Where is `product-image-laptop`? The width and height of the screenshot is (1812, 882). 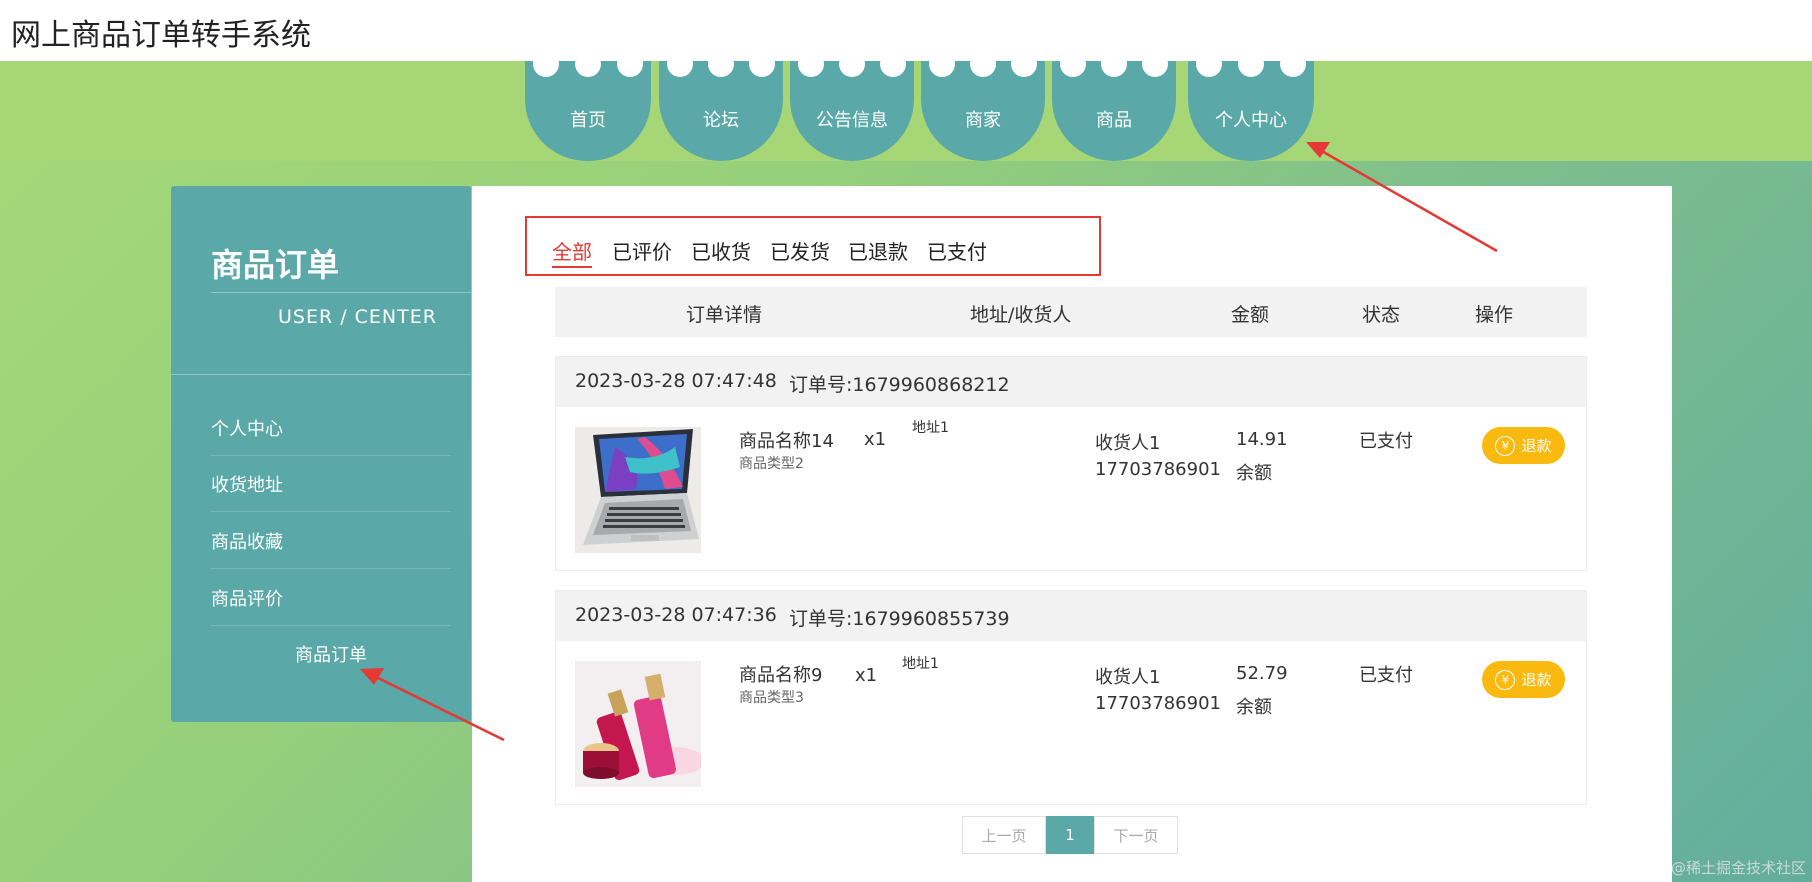 product-image-laptop is located at coordinates (638, 490).